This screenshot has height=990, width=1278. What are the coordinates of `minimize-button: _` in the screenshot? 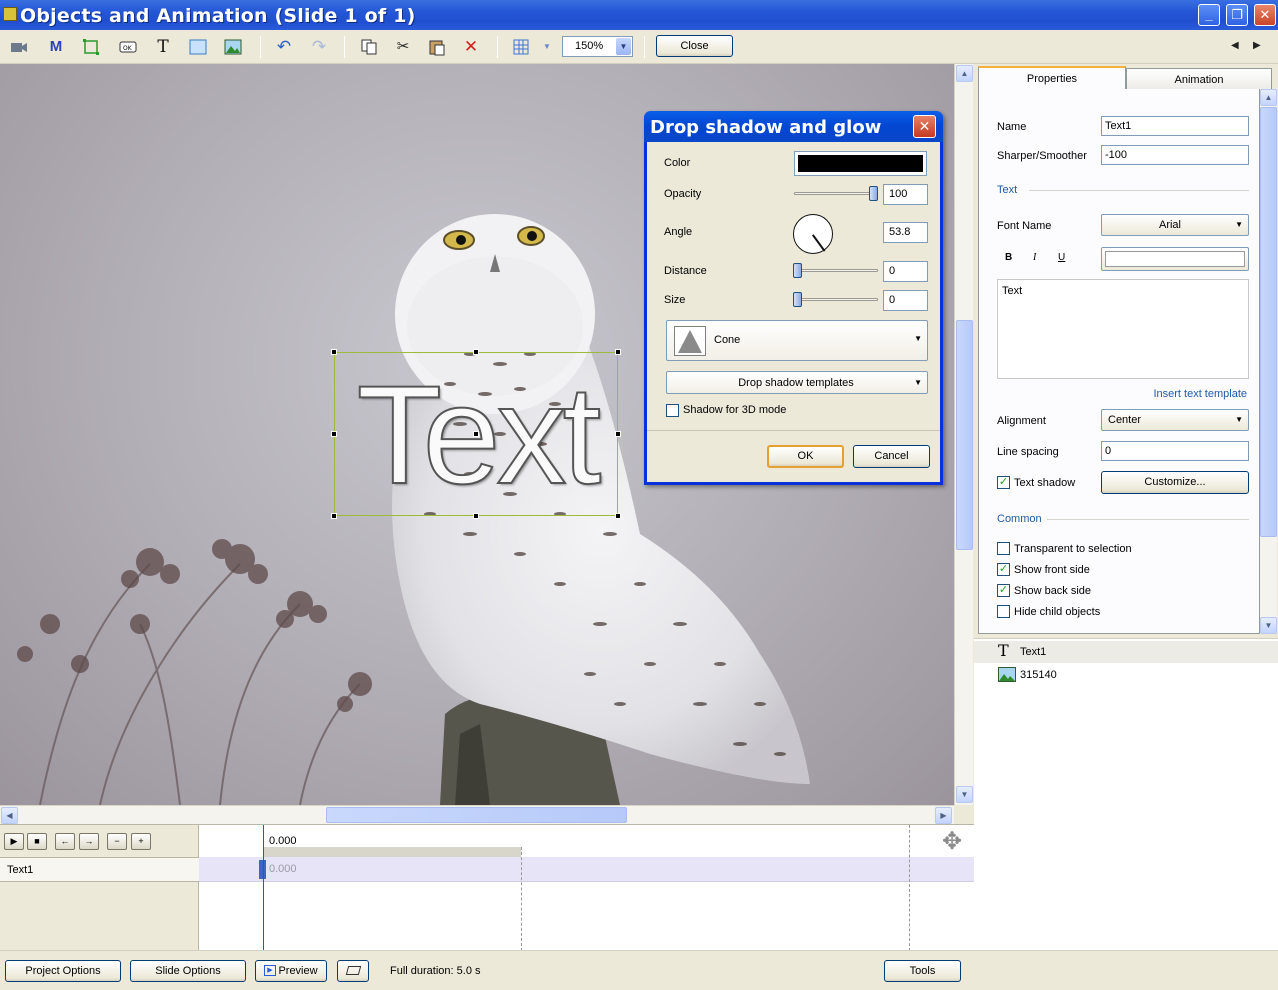 It's located at (1209, 15).